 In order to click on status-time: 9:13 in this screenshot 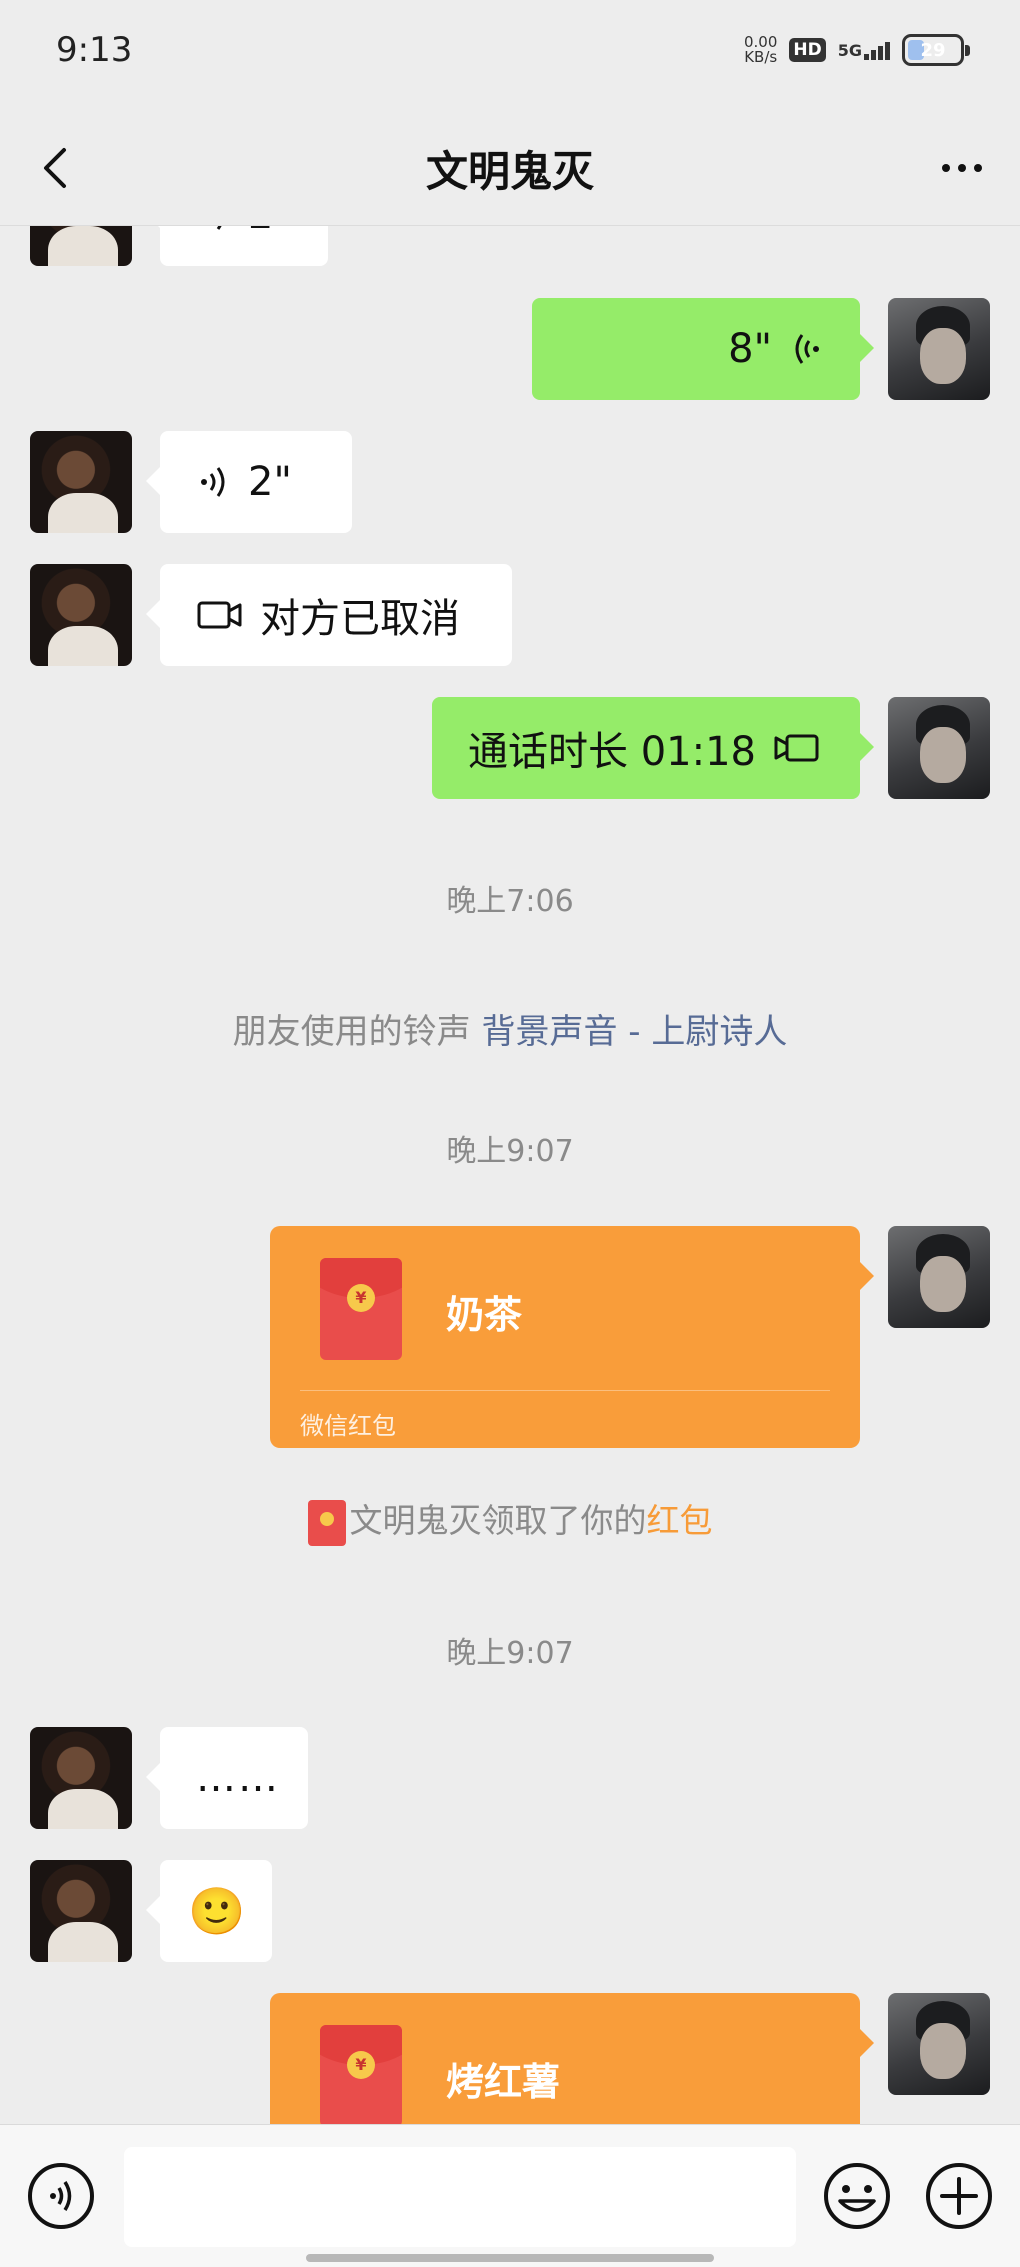, I will do `click(94, 50)`.